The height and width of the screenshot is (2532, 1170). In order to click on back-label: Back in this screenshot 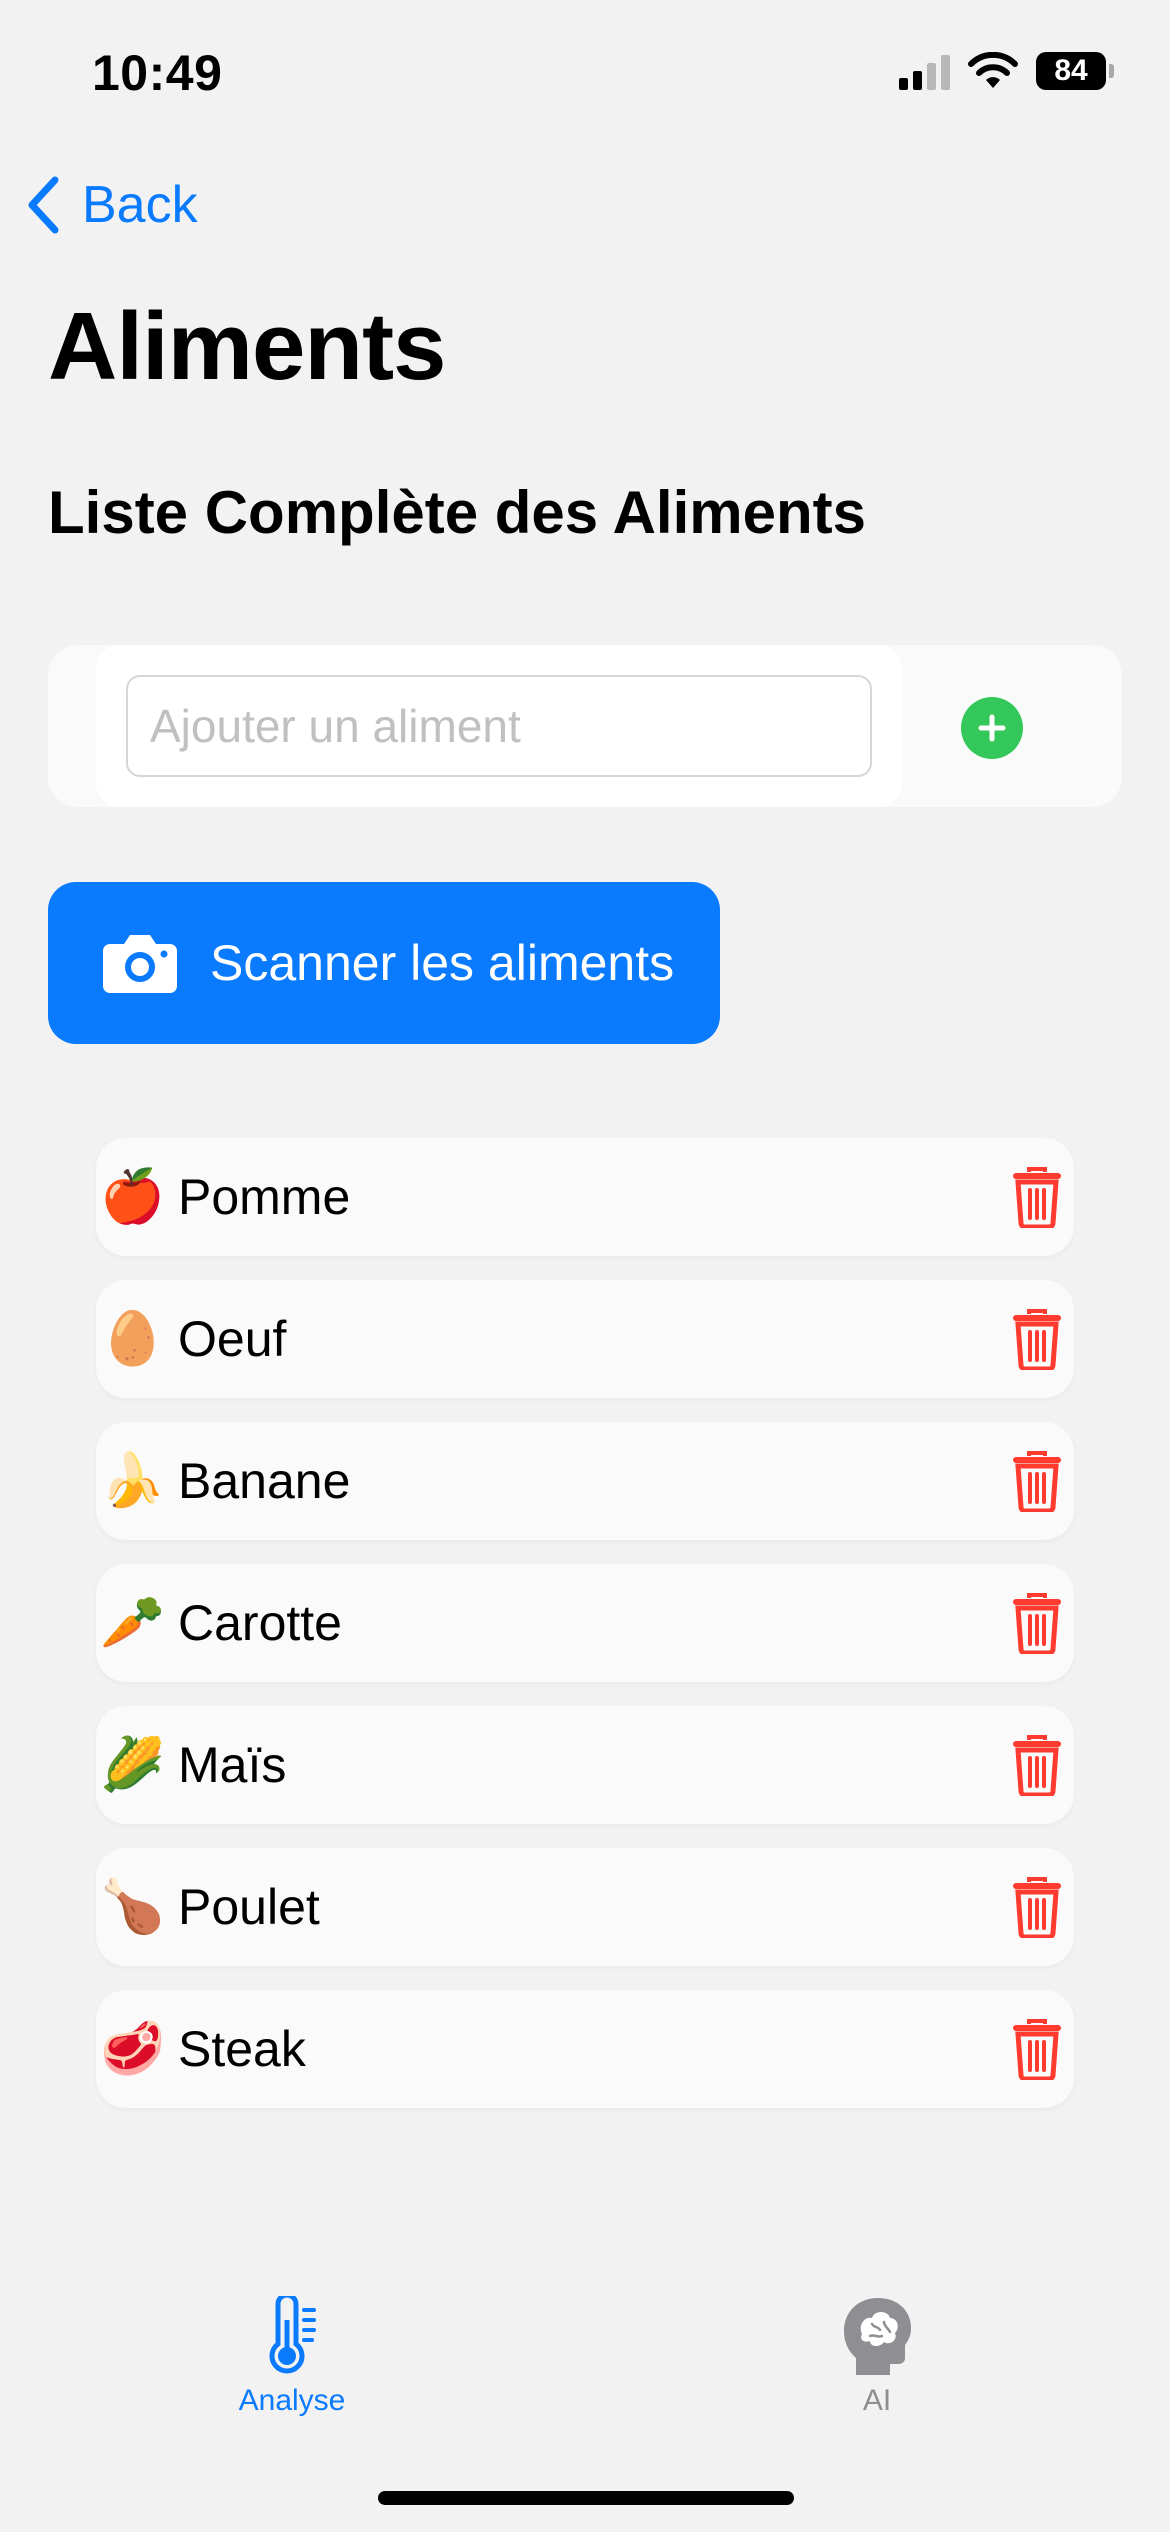, I will do `click(140, 205)`.